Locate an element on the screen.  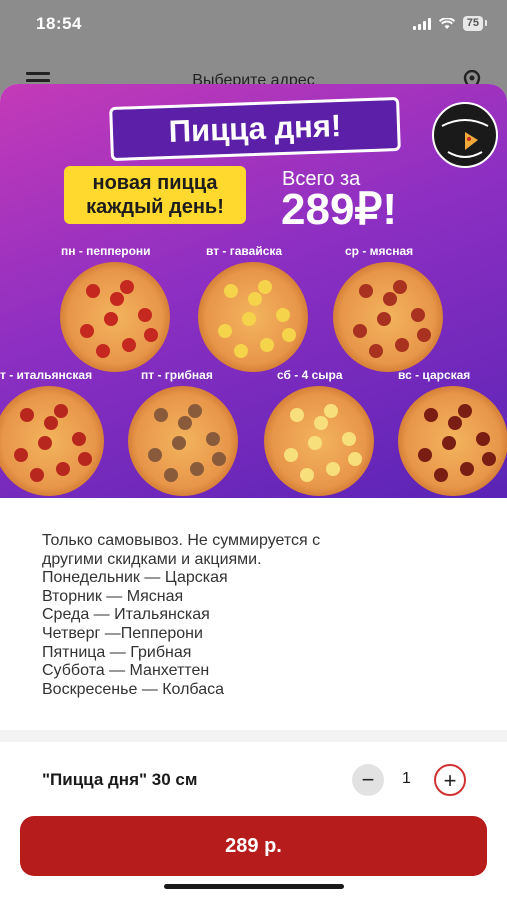
description-line: Только самовывоз. Не суммируется с is located at coordinates (181, 540).